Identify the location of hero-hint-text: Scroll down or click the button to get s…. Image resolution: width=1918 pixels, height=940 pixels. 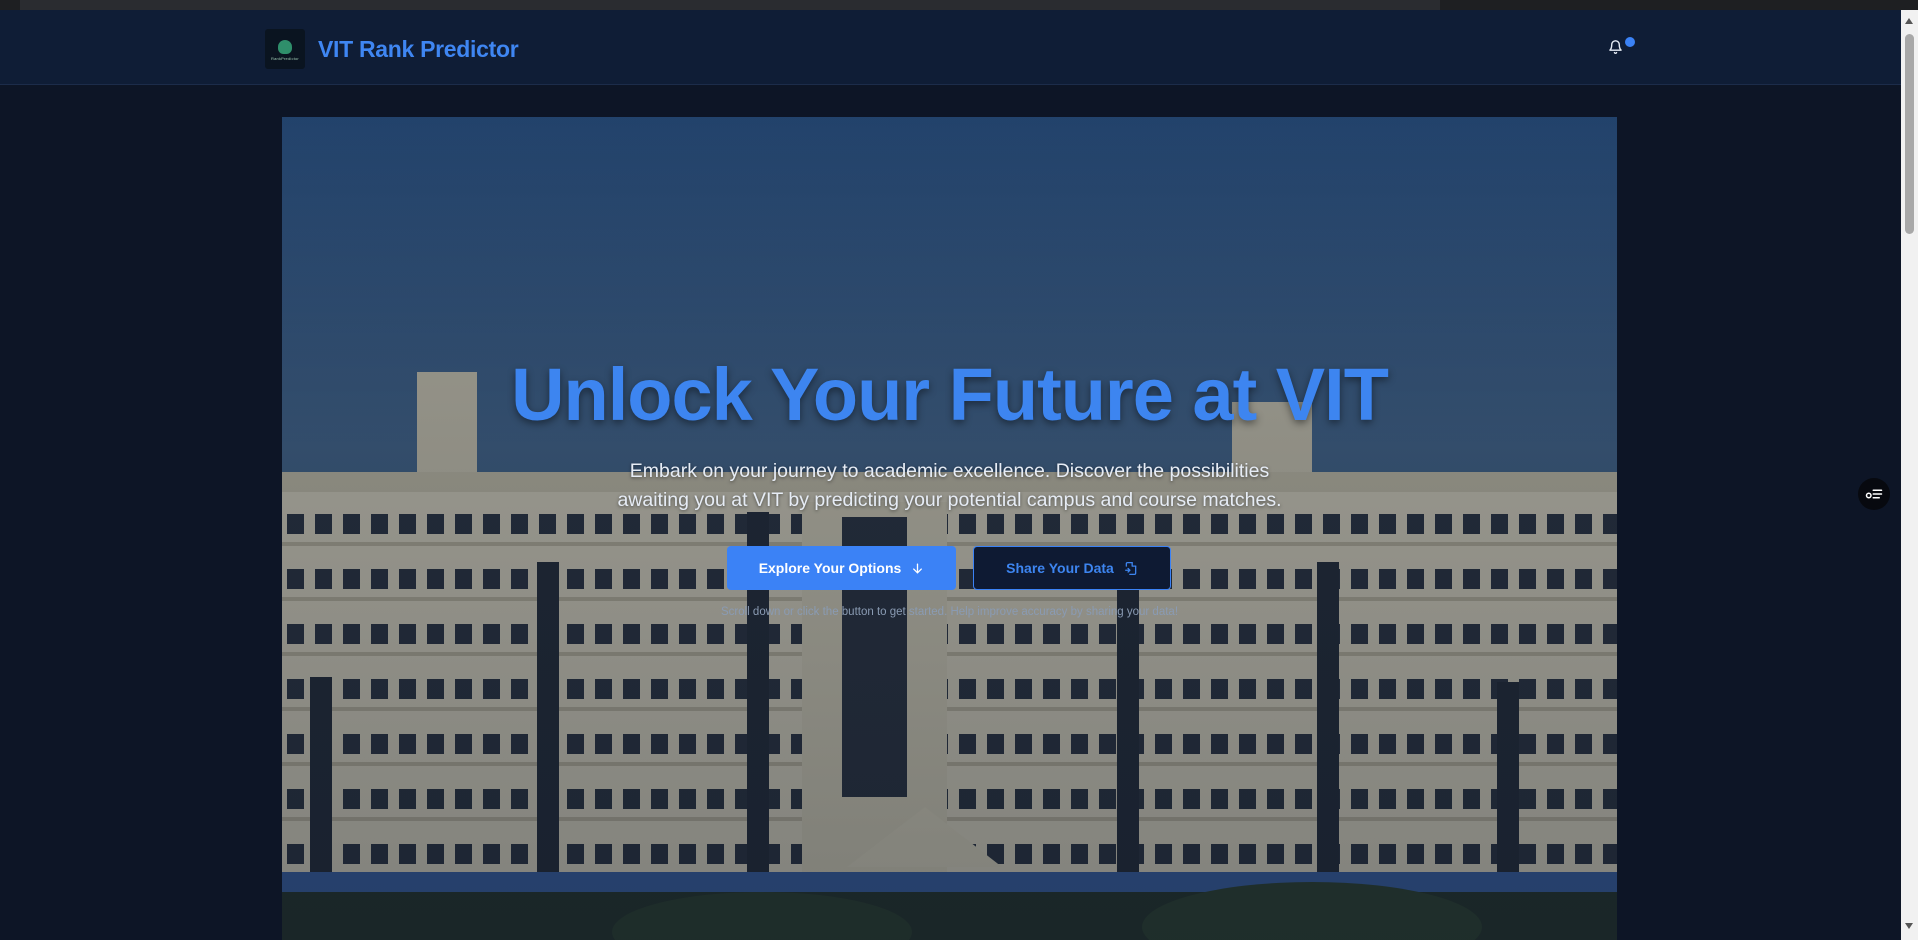
(949, 612).